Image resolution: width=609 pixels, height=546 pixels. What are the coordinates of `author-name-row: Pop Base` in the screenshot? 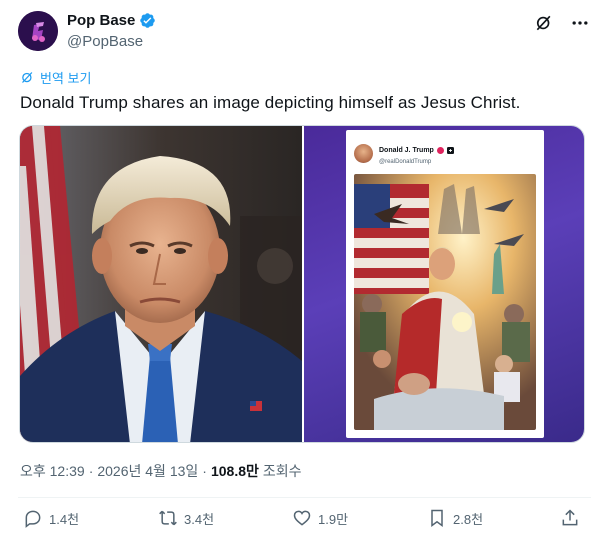 It's located at (111, 20).